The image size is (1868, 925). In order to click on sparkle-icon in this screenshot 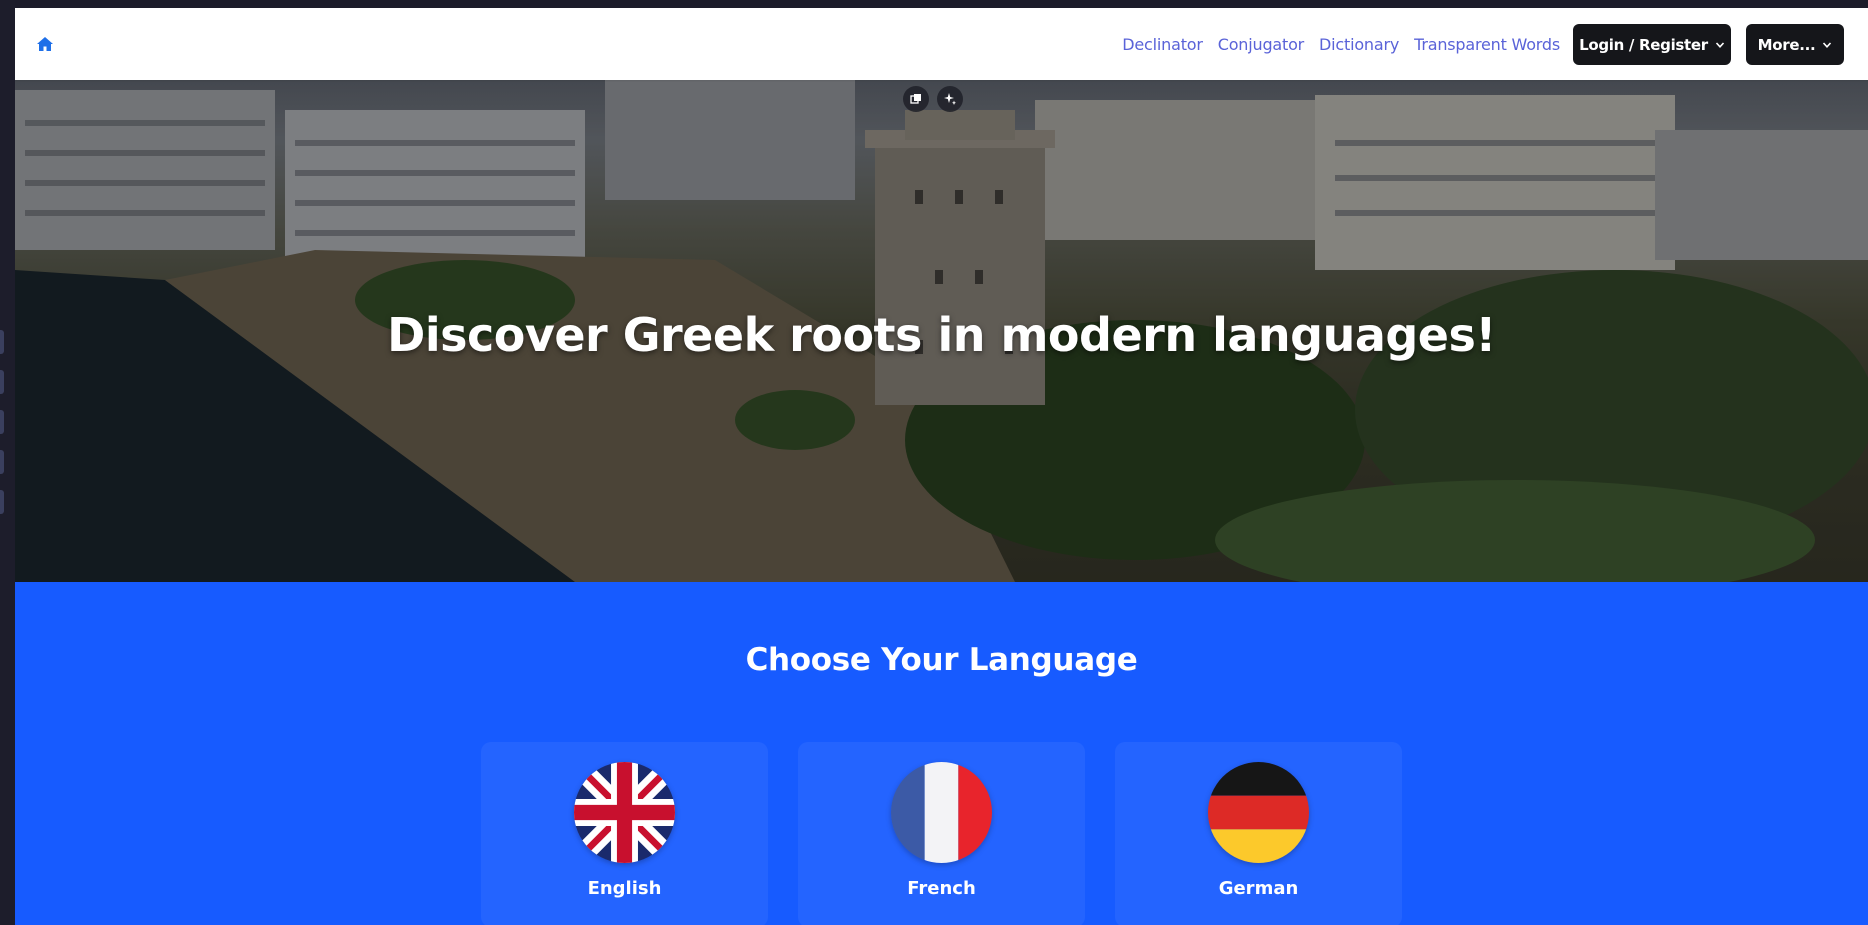, I will do `click(950, 99)`.